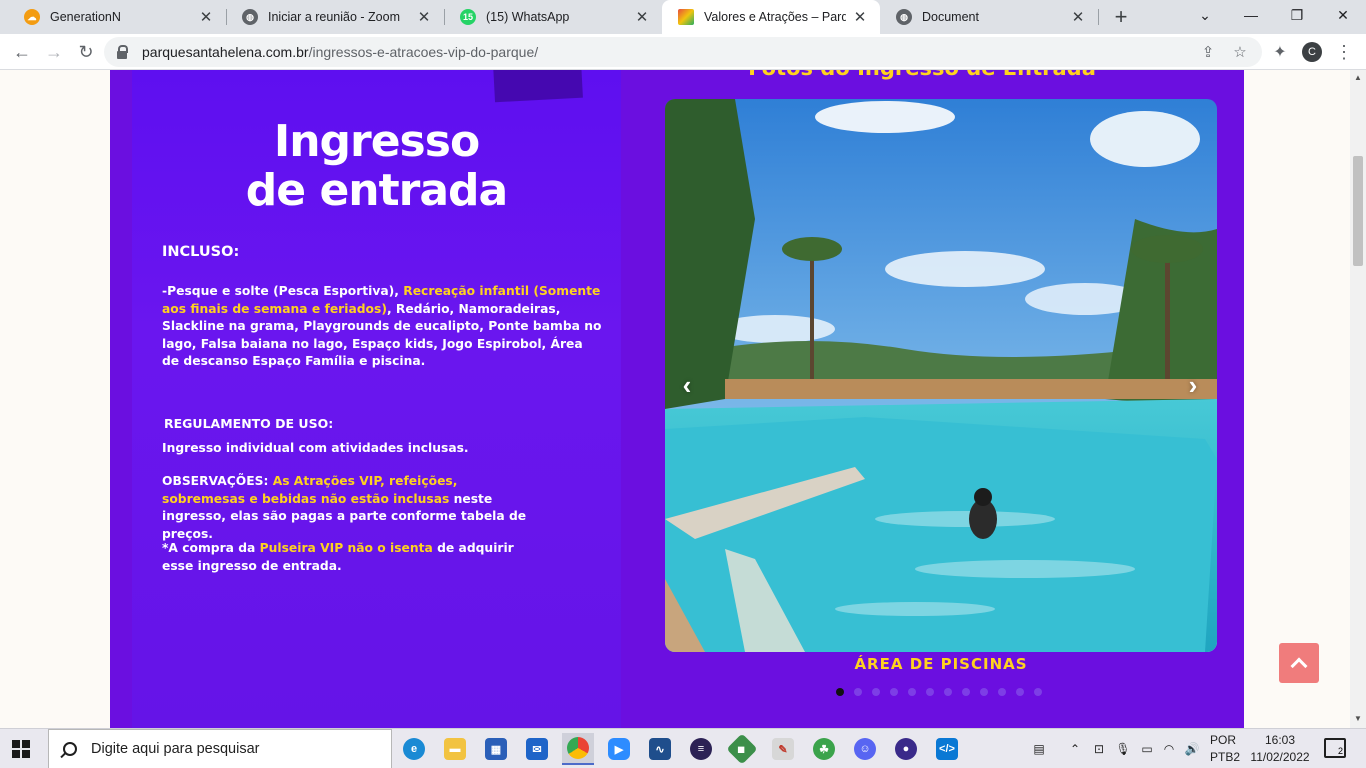  I want to click on whatsapp-icon: 15, so click(468, 17).